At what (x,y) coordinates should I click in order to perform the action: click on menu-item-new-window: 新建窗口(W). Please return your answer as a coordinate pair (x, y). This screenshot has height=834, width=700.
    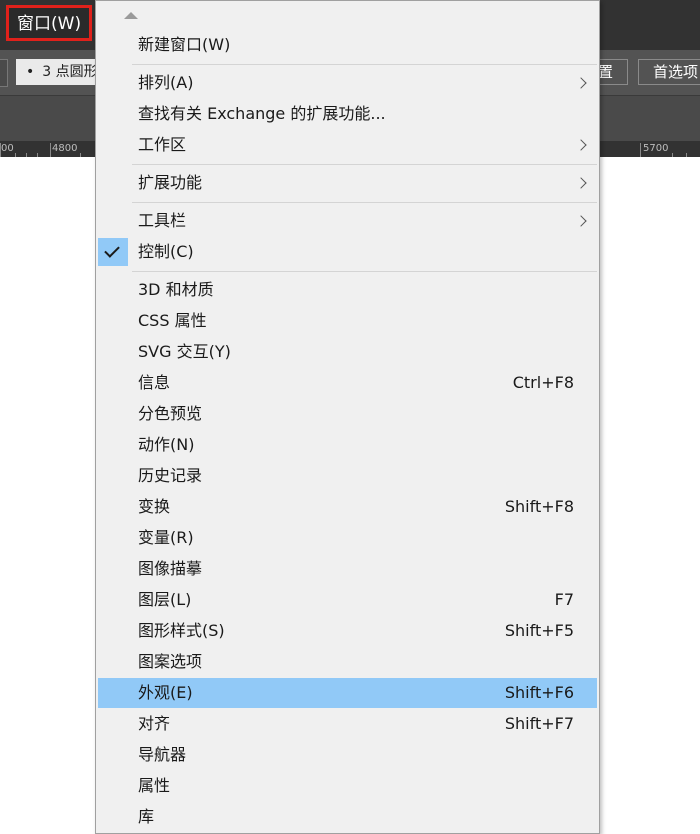
    Looking at the image, I should click on (347, 45).